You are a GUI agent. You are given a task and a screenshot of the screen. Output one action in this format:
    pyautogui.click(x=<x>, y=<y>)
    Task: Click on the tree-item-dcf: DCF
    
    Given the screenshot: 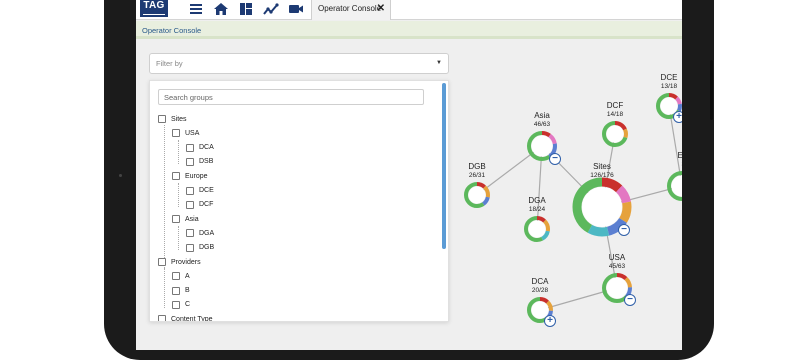 What is the action you would take?
    pyautogui.click(x=200, y=204)
    